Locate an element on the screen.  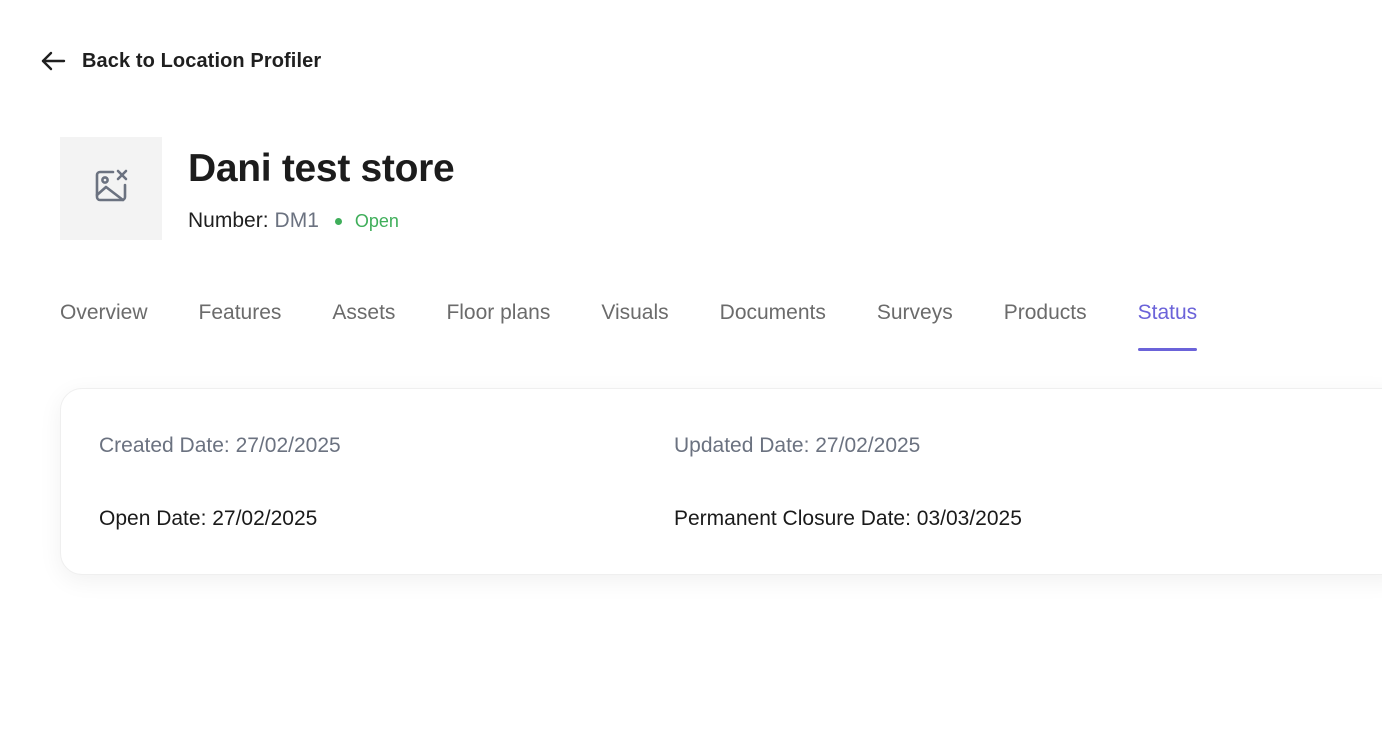
store-number-value: DM1 is located at coordinates (296, 220).